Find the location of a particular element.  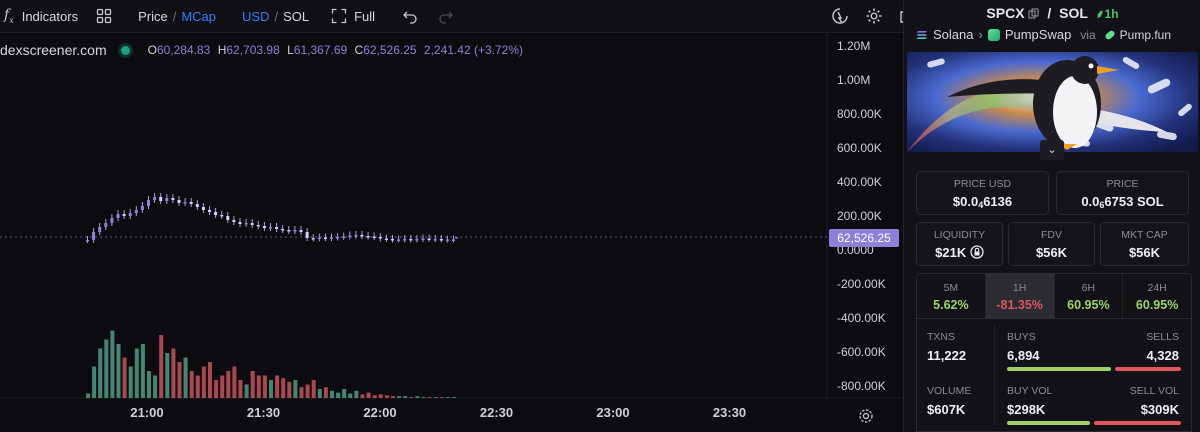

replay-button is located at coordinates (840, 16).